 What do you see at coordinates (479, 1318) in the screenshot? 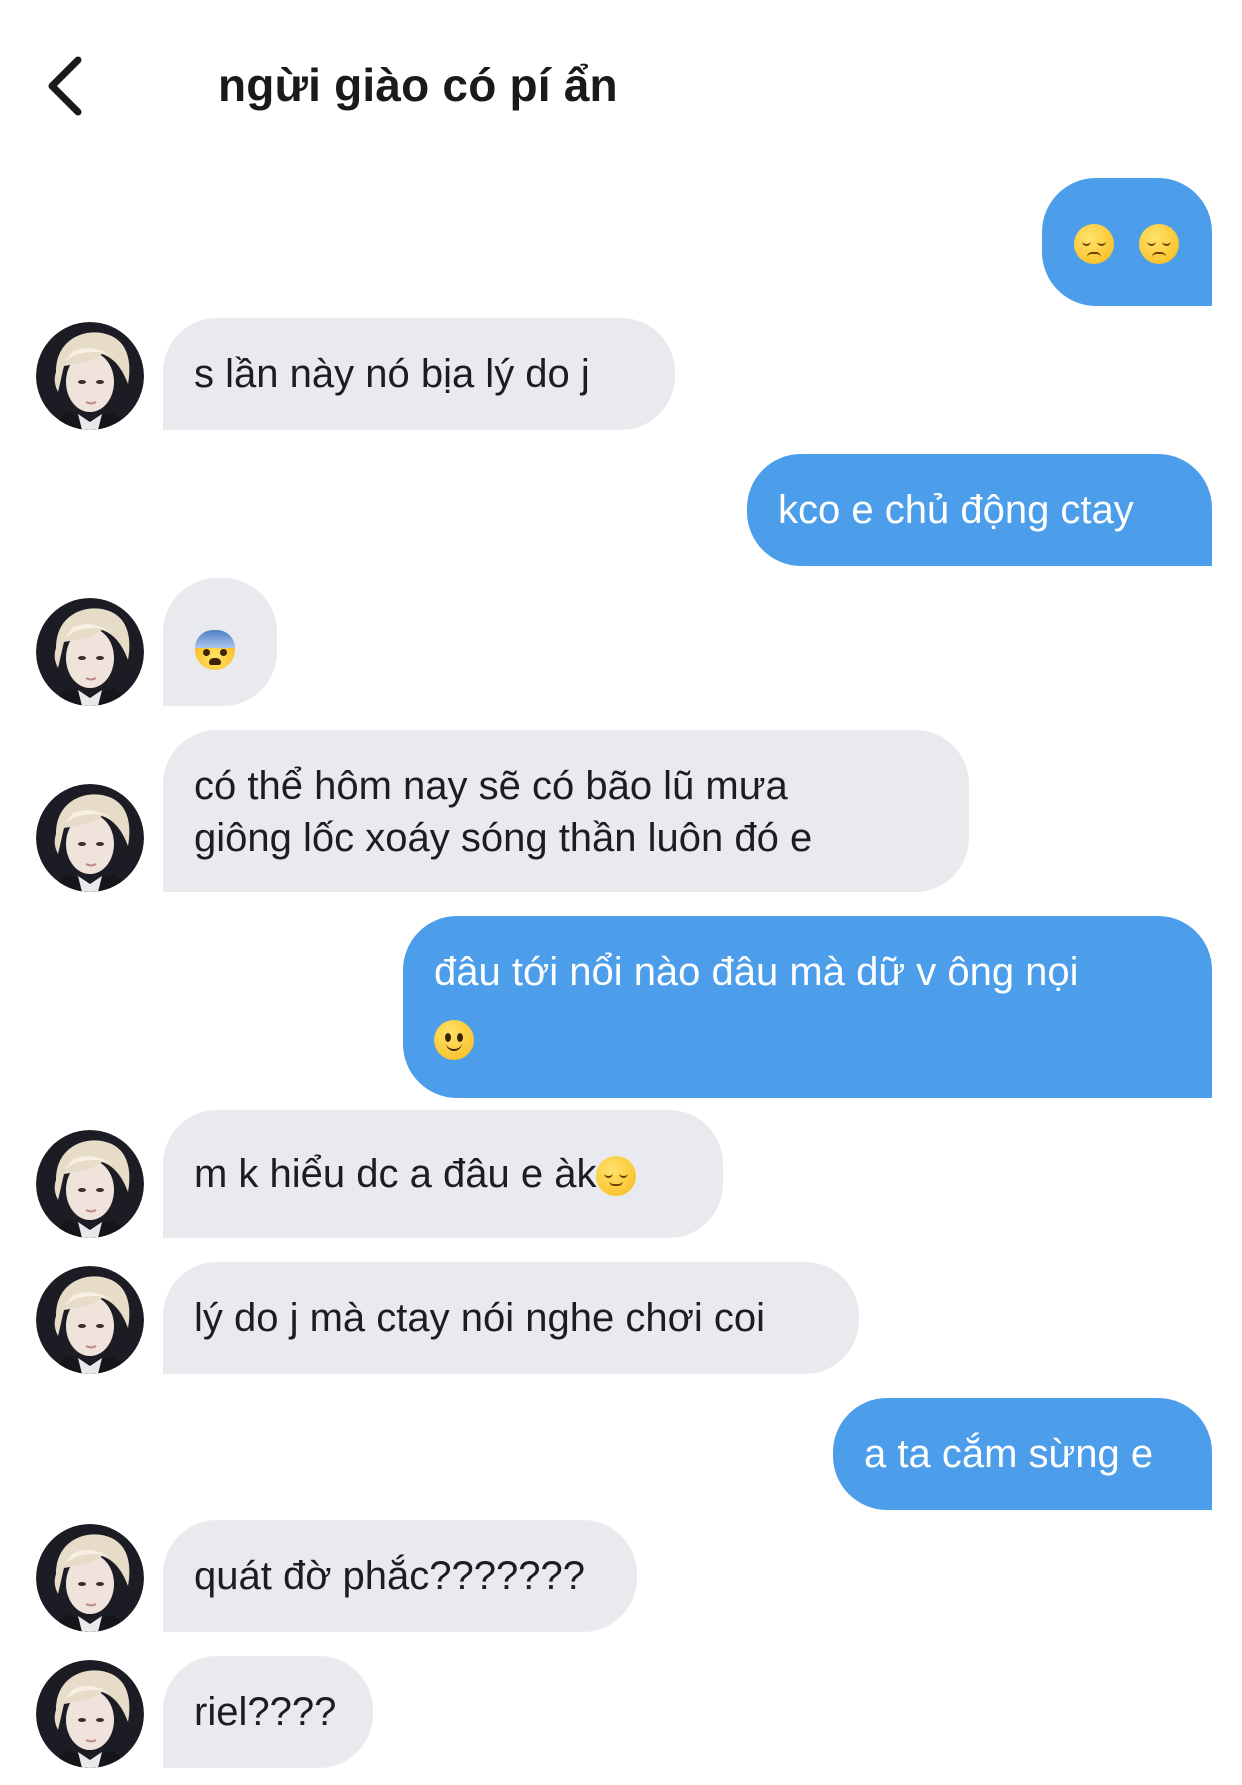
I see `message-text: lý do j mà ctay nói nghe chơi coi` at bounding box center [479, 1318].